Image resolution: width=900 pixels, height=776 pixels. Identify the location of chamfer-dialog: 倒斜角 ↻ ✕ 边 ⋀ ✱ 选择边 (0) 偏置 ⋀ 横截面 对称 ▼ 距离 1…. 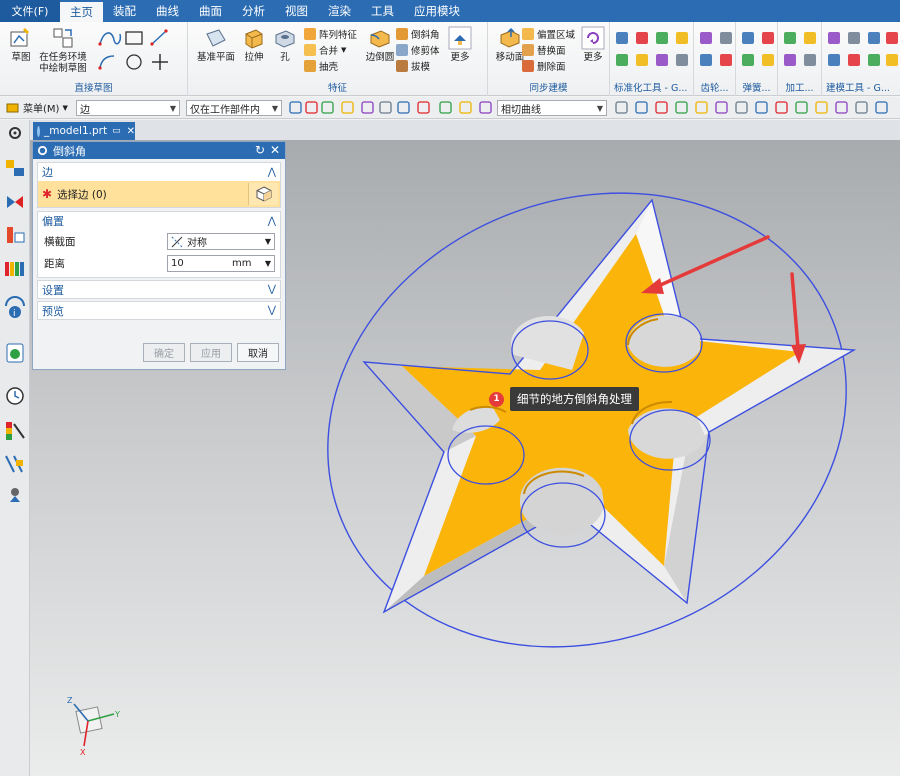
(159, 255).